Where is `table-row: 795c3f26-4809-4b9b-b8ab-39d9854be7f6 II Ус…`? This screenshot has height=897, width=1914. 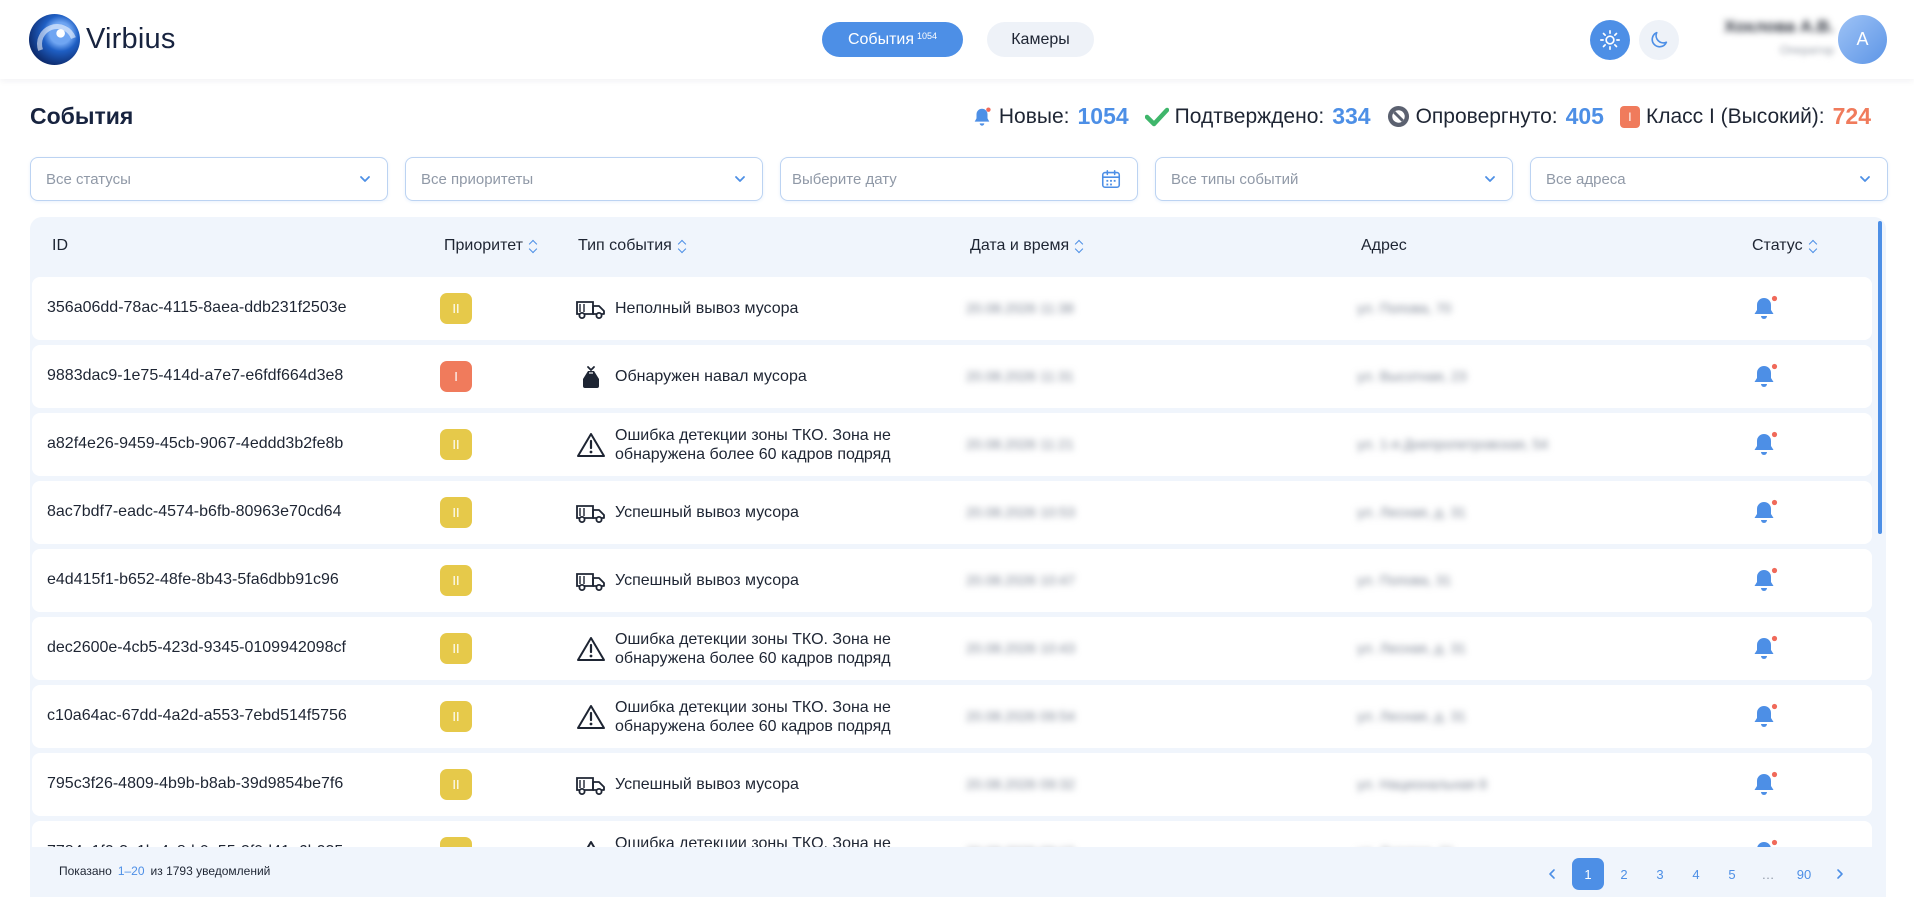
table-row: 795c3f26-4809-4b9b-b8ab-39d9854be7f6 II Ус… is located at coordinates (952, 784).